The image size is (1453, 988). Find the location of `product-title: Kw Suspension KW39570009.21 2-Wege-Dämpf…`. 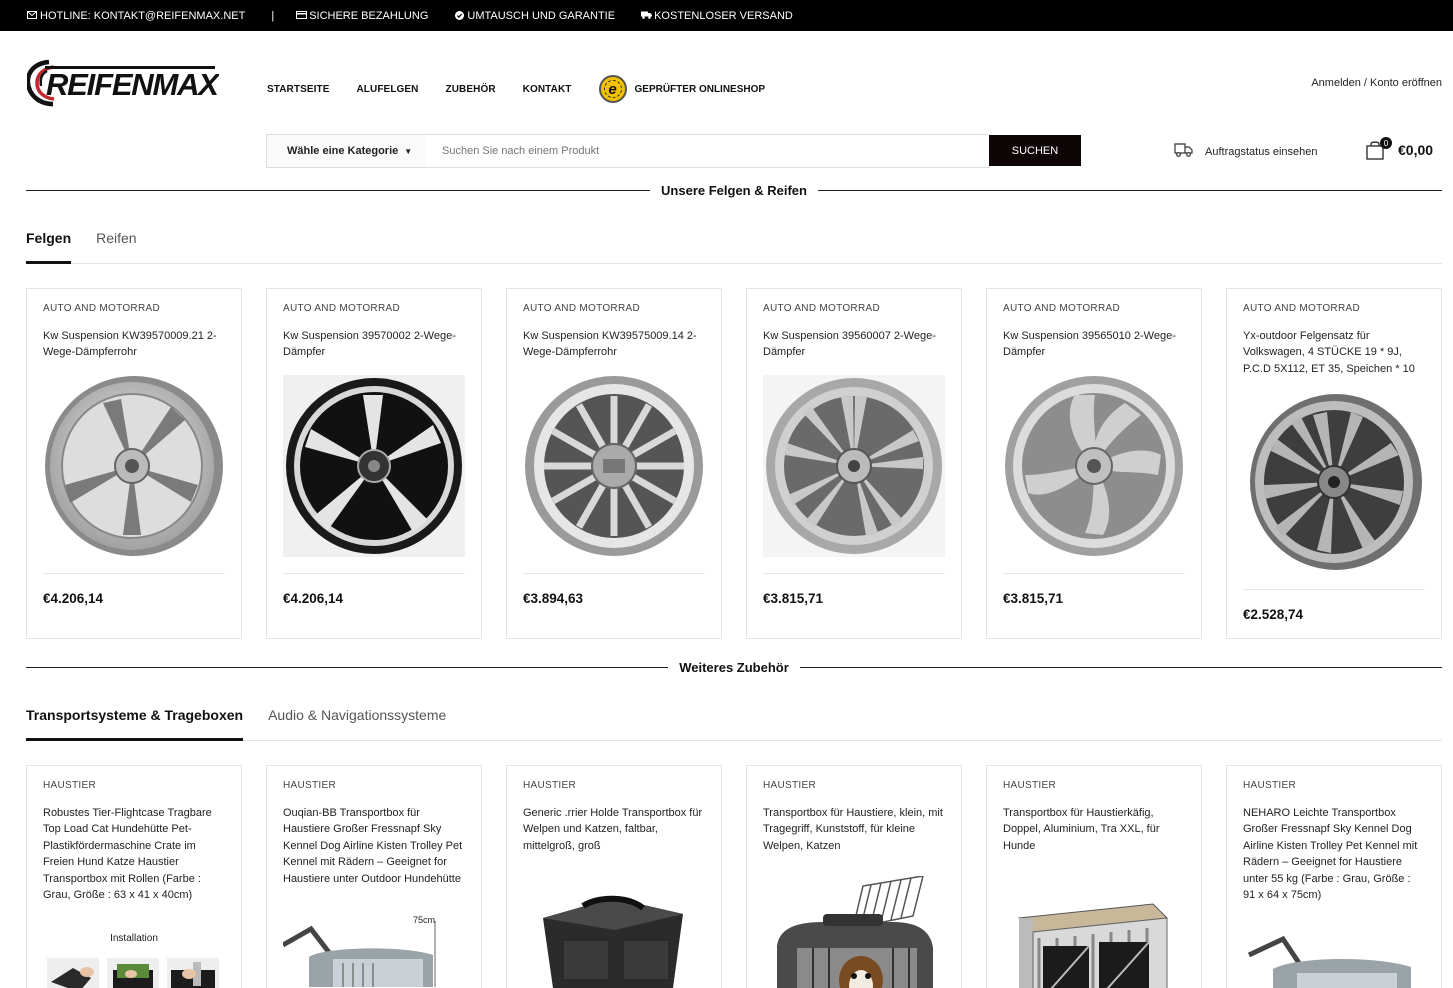

product-title: Kw Suspension KW39570009.21 2-Wege-Dämpf… is located at coordinates (134, 344).